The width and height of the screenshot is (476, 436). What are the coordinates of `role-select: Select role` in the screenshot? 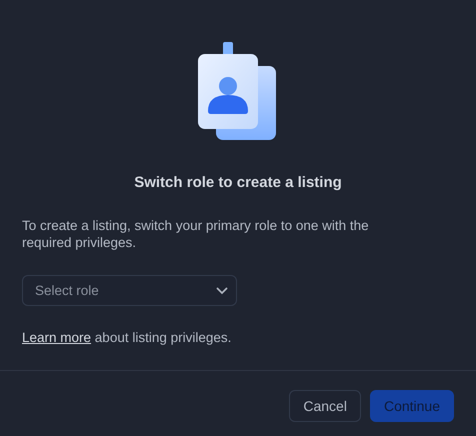 It's located at (129, 290).